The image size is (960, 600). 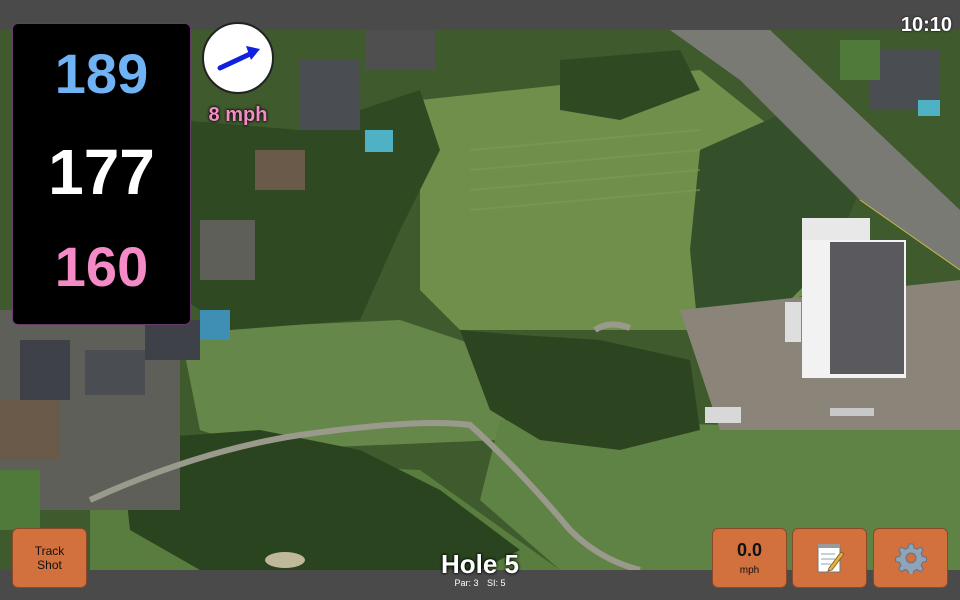 What do you see at coordinates (926, 25) in the screenshot?
I see `clock: 10:10` at bounding box center [926, 25].